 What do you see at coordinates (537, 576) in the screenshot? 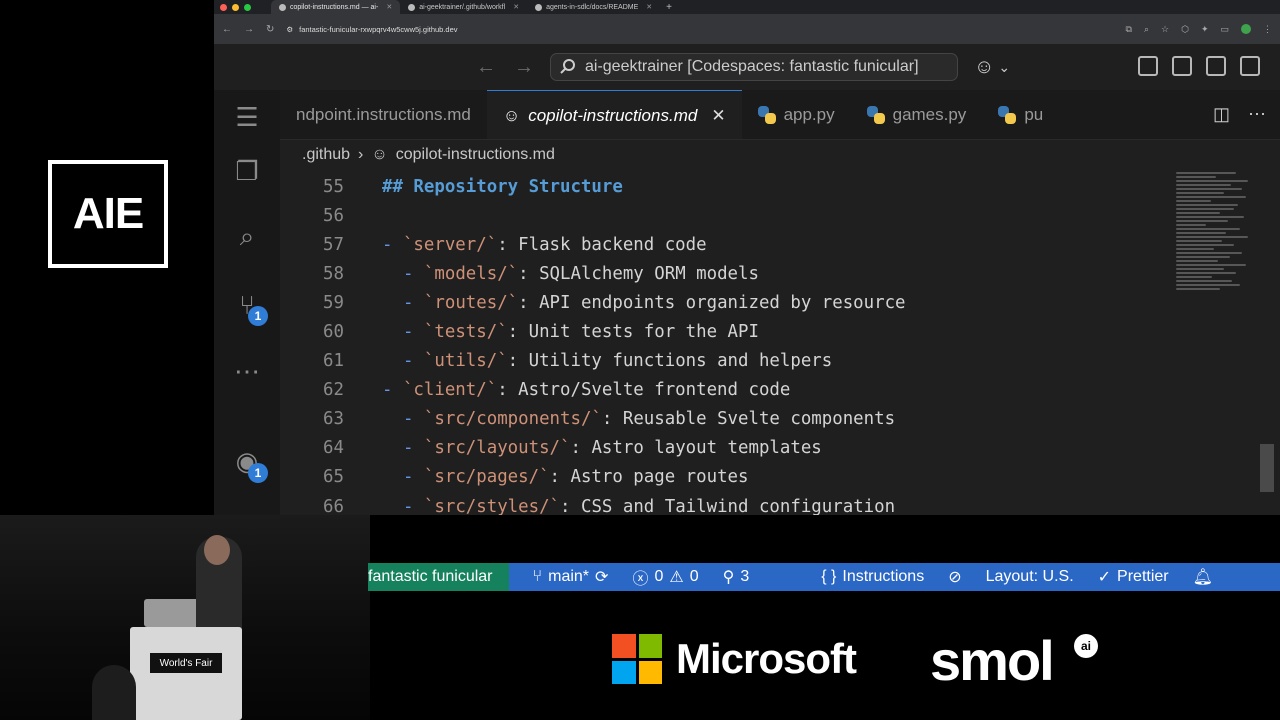
I see `git-branch-icon: ⑂` at bounding box center [537, 576].